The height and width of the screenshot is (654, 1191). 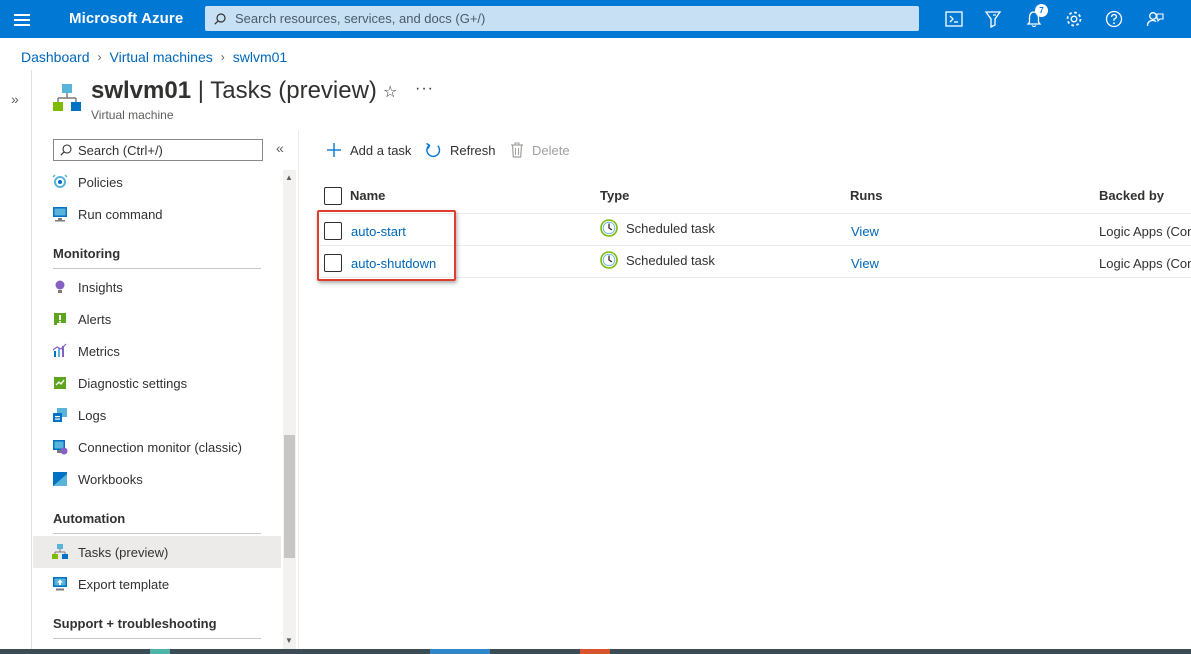 I want to click on trash-icon, so click(x=517, y=150).